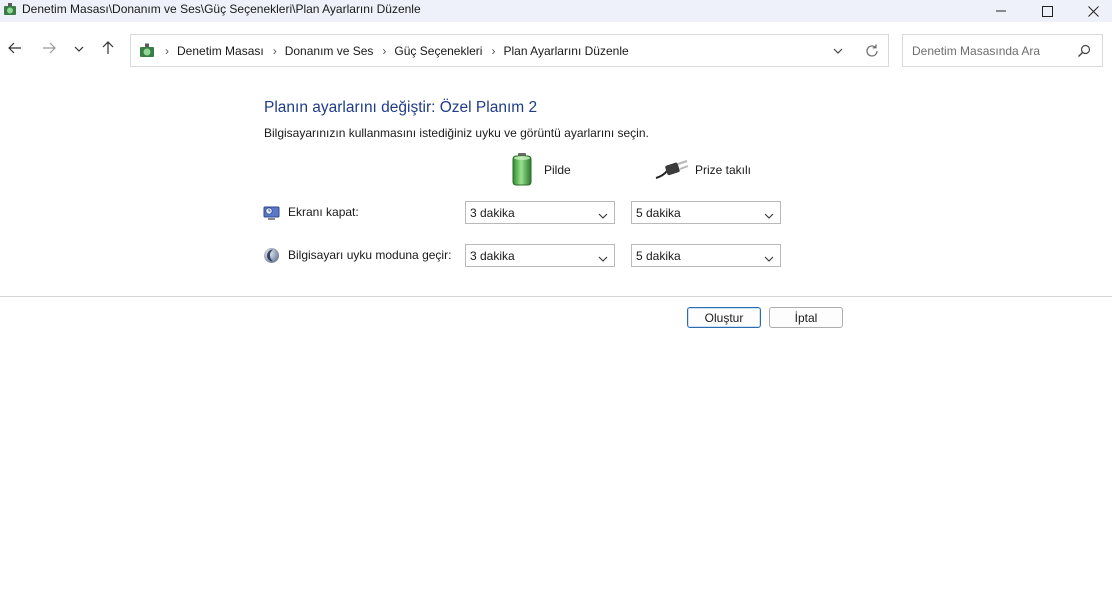  I want to click on search-input: Denetim Masasında Ara, so click(976, 51).